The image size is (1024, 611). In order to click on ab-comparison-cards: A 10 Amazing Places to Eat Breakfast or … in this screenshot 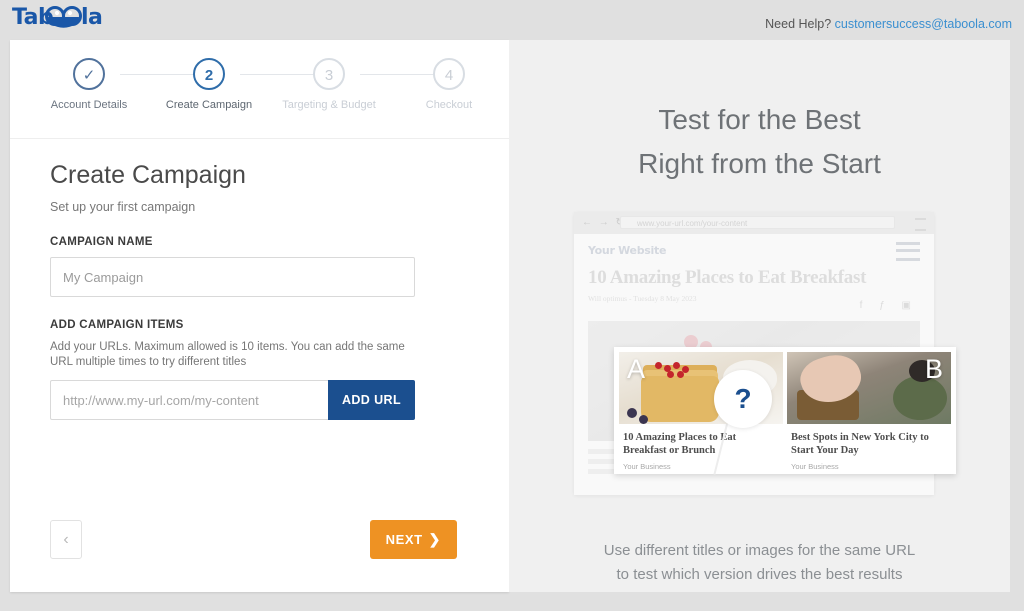, I will do `click(785, 410)`.